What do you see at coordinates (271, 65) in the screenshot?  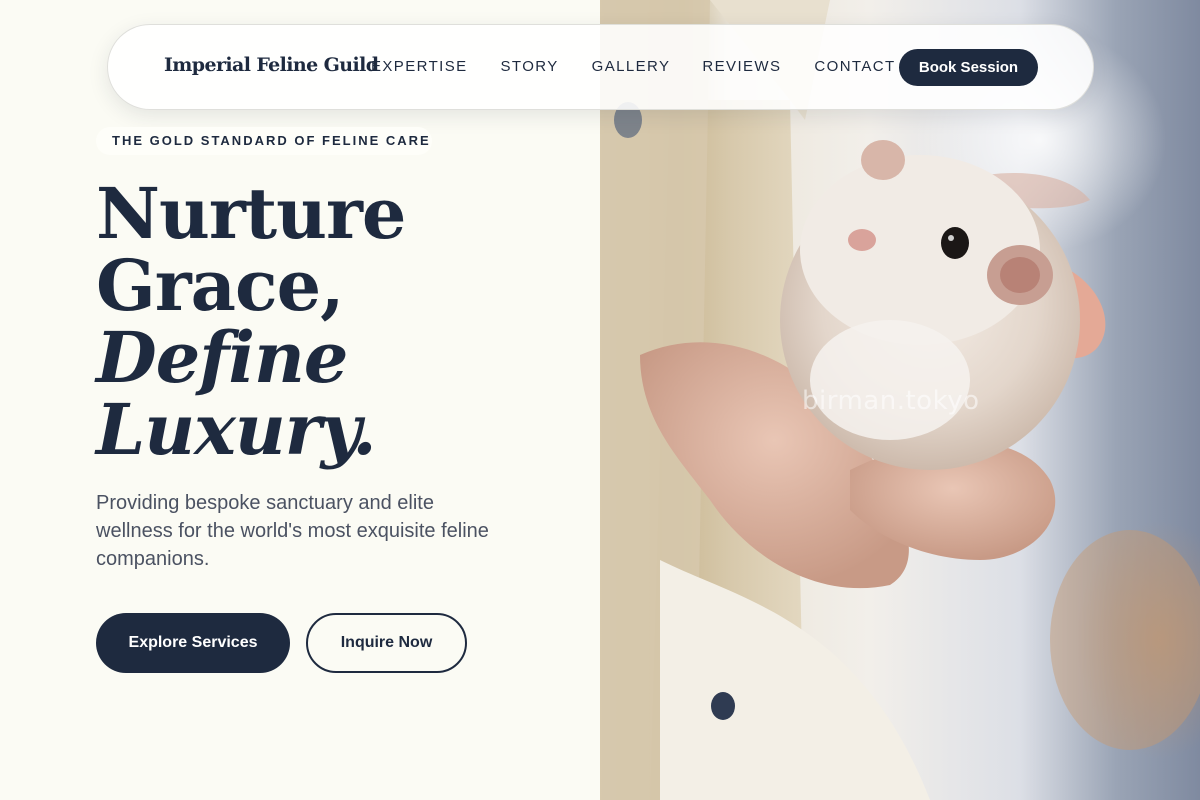 I see `brand-logo: Imperial Feline Guild` at bounding box center [271, 65].